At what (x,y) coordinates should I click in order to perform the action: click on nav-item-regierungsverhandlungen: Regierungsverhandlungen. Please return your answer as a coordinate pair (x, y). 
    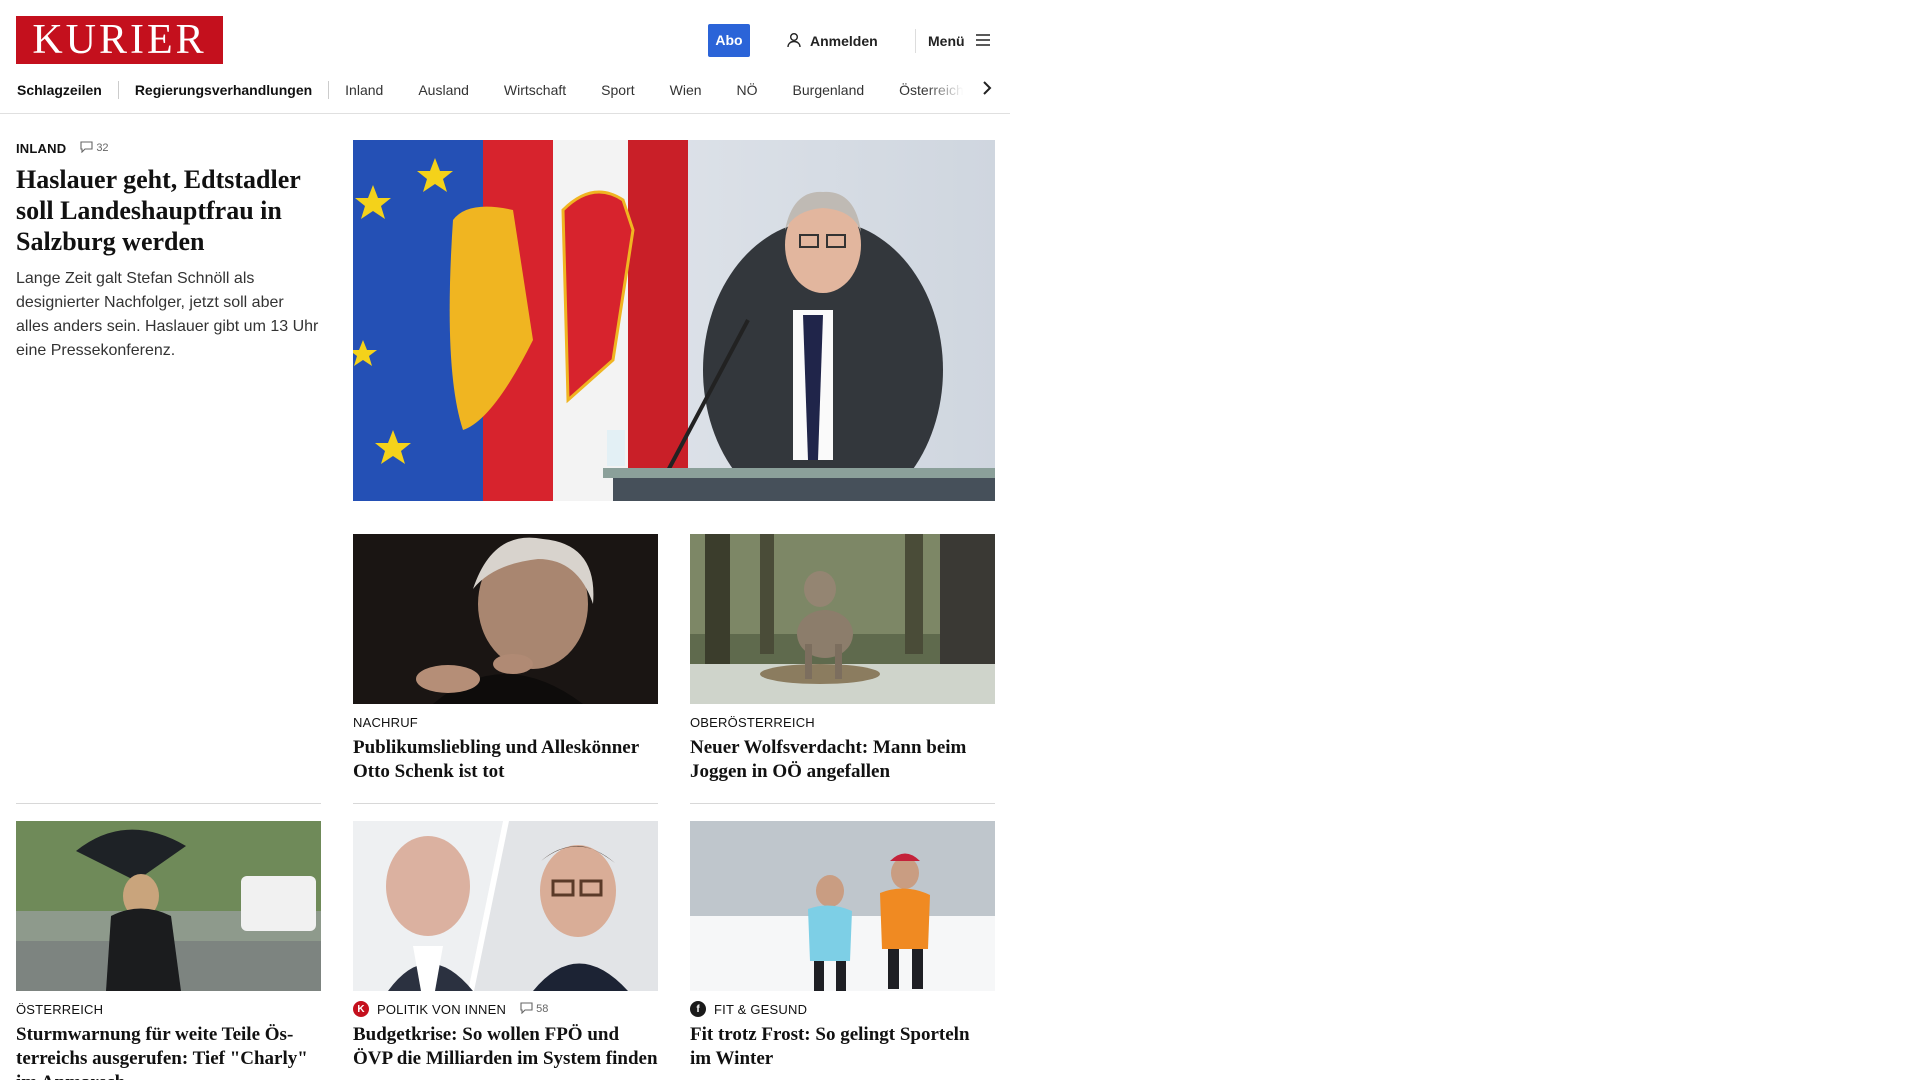
    Looking at the image, I should click on (231, 90).